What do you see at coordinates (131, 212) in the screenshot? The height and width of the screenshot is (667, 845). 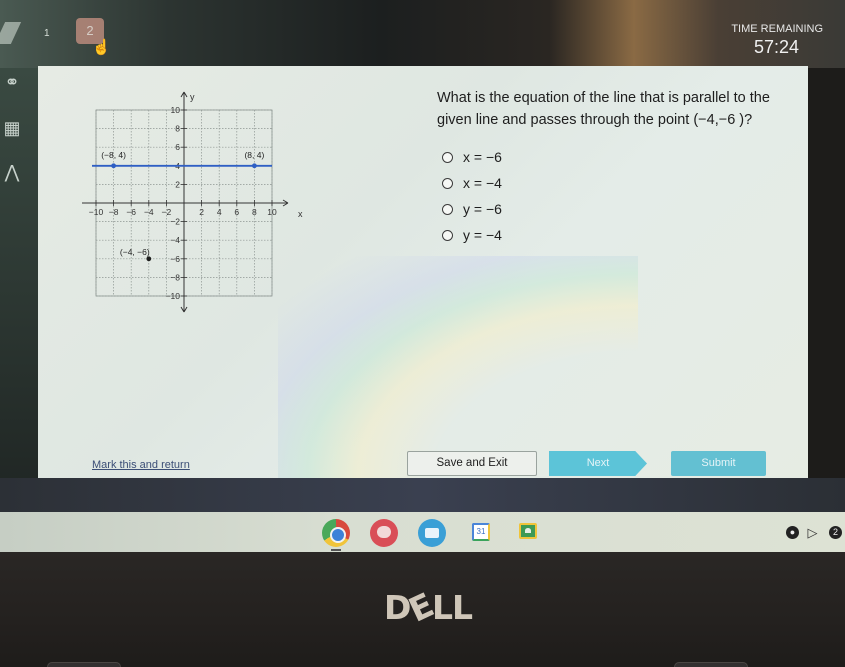 I see `x-tick-label: −6` at bounding box center [131, 212].